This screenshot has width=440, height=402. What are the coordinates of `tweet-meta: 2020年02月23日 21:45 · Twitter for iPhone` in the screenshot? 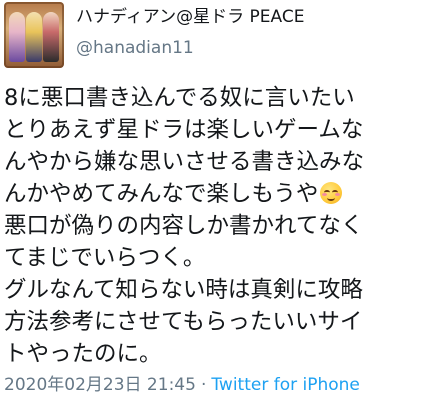 It's located at (182, 385).